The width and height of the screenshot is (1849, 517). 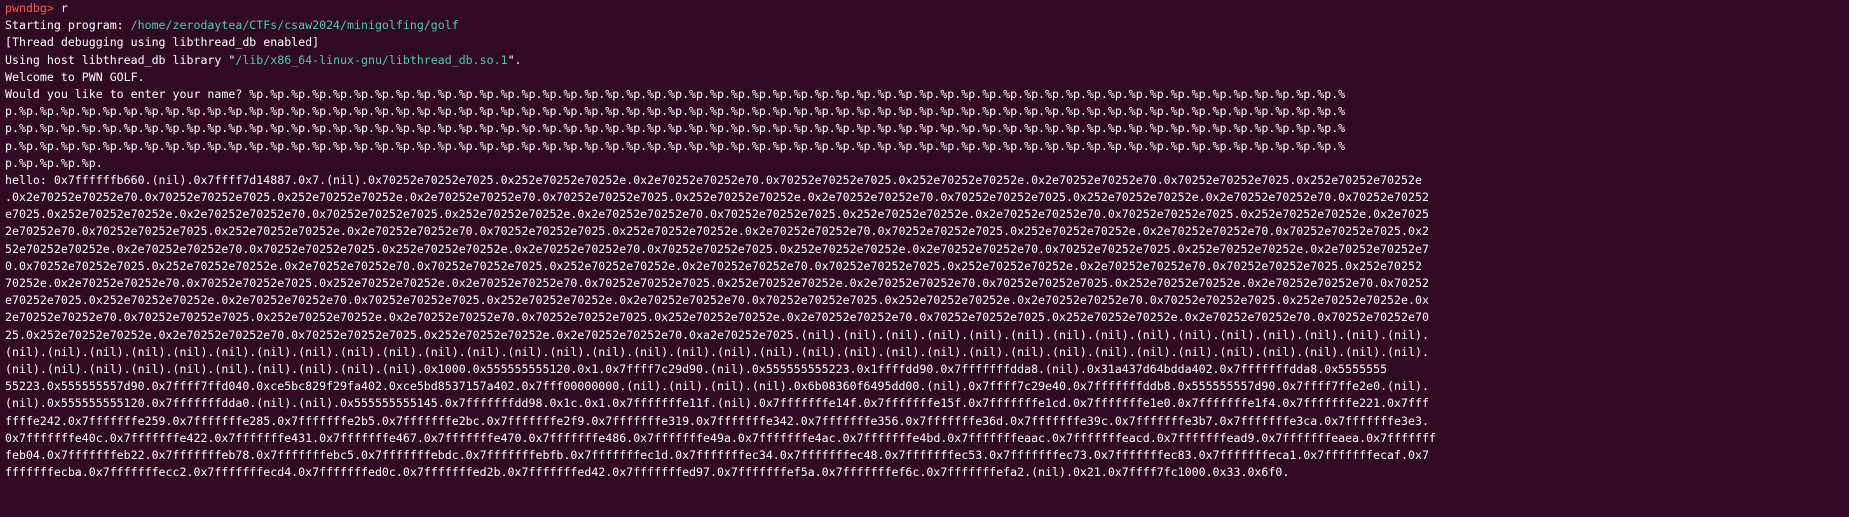 What do you see at coordinates (927, 8) in the screenshot?
I see `command-line: pwndbg> r` at bounding box center [927, 8].